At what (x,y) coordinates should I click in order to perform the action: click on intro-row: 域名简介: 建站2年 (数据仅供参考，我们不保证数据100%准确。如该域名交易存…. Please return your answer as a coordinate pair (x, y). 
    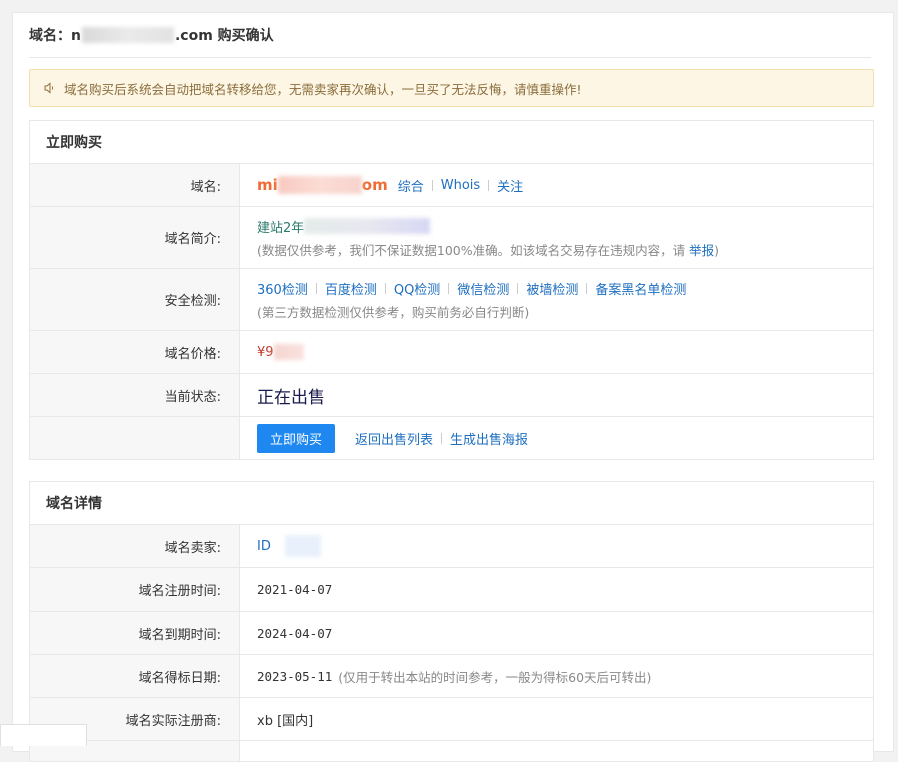
    Looking at the image, I should click on (451, 238).